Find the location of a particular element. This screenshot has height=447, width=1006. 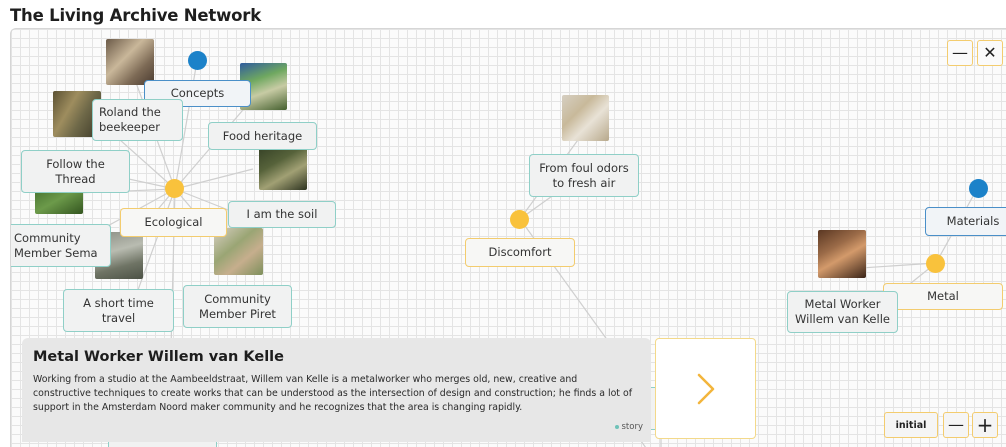

node-ecological-label: Ecological is located at coordinates (173, 222).